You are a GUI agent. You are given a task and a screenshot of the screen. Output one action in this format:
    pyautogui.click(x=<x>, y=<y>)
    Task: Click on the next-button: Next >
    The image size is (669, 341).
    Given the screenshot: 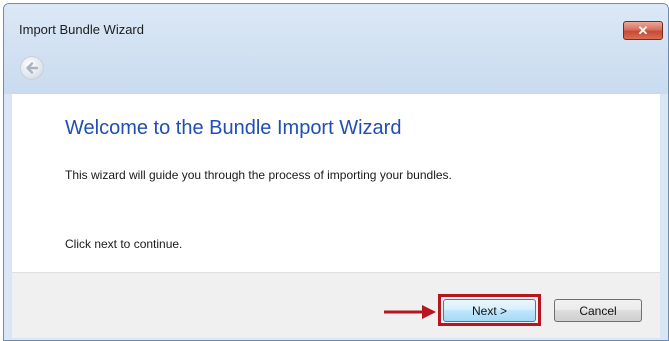 What is the action you would take?
    pyautogui.click(x=489, y=310)
    